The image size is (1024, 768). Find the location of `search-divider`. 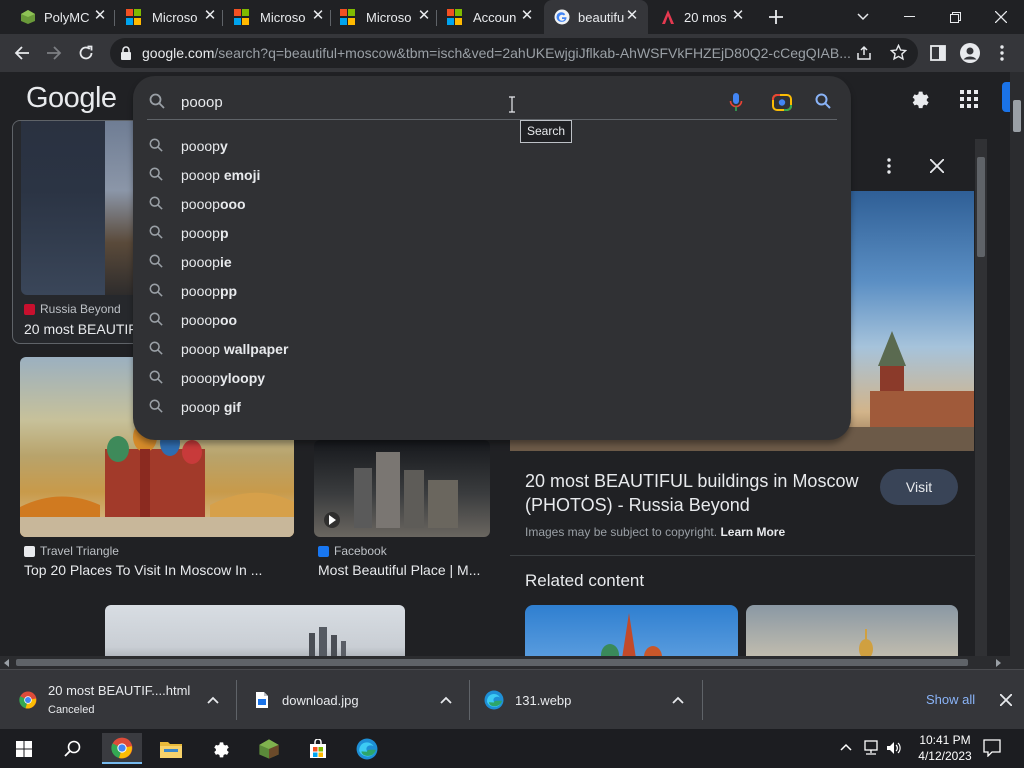

search-divider is located at coordinates (492, 119).